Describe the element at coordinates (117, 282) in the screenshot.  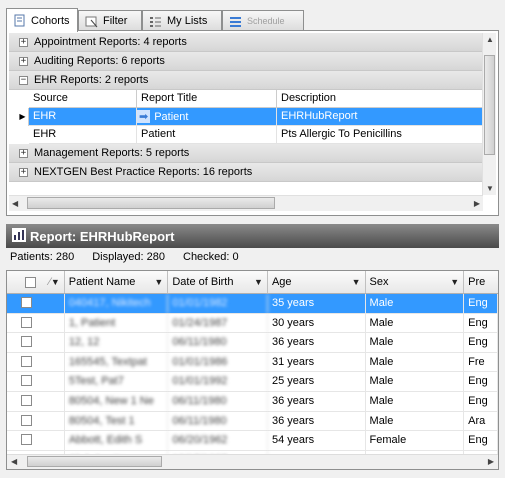
I see `column-patient-name: Patient Name ▼` at that location.